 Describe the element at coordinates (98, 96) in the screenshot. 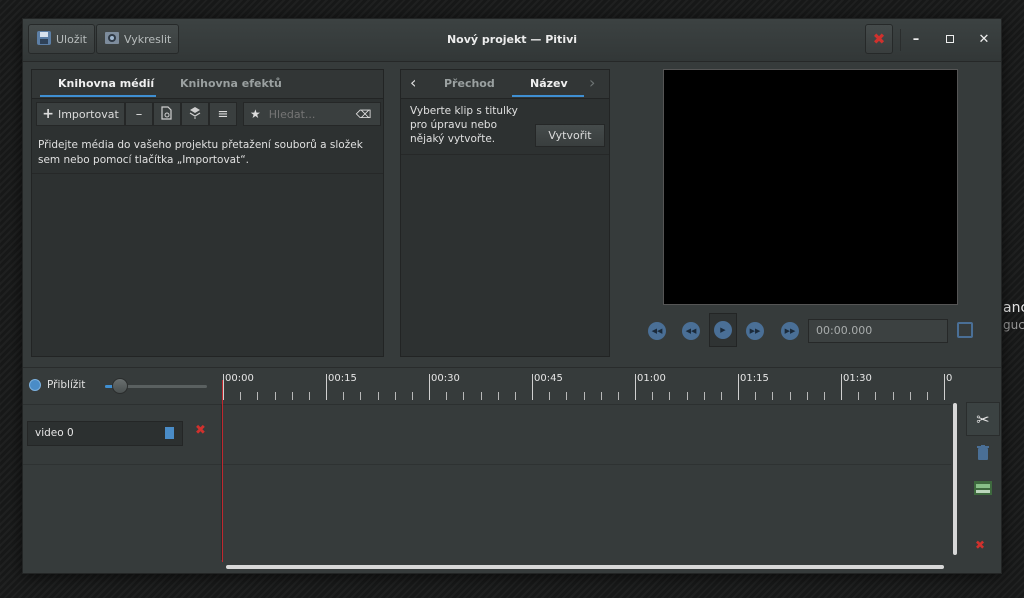

I see `active-tab-indicator` at that location.